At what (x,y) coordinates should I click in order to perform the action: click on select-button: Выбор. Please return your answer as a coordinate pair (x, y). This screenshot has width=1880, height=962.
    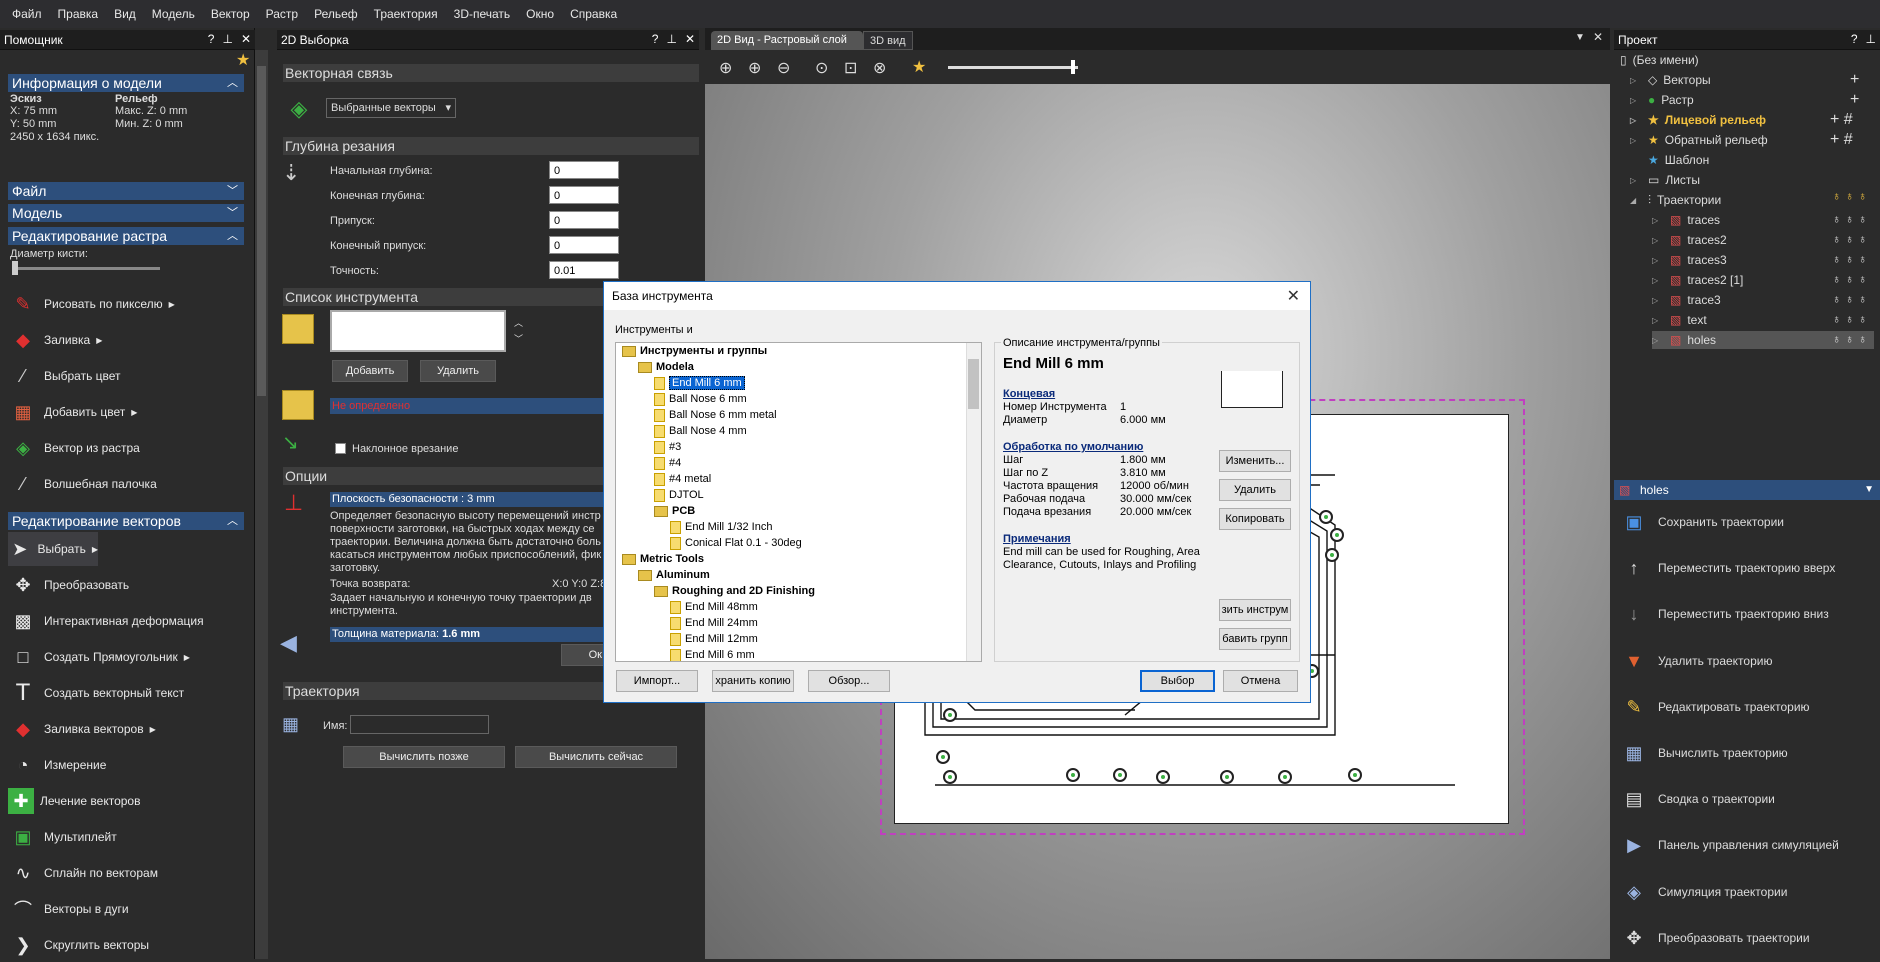
    Looking at the image, I should click on (1177, 681).